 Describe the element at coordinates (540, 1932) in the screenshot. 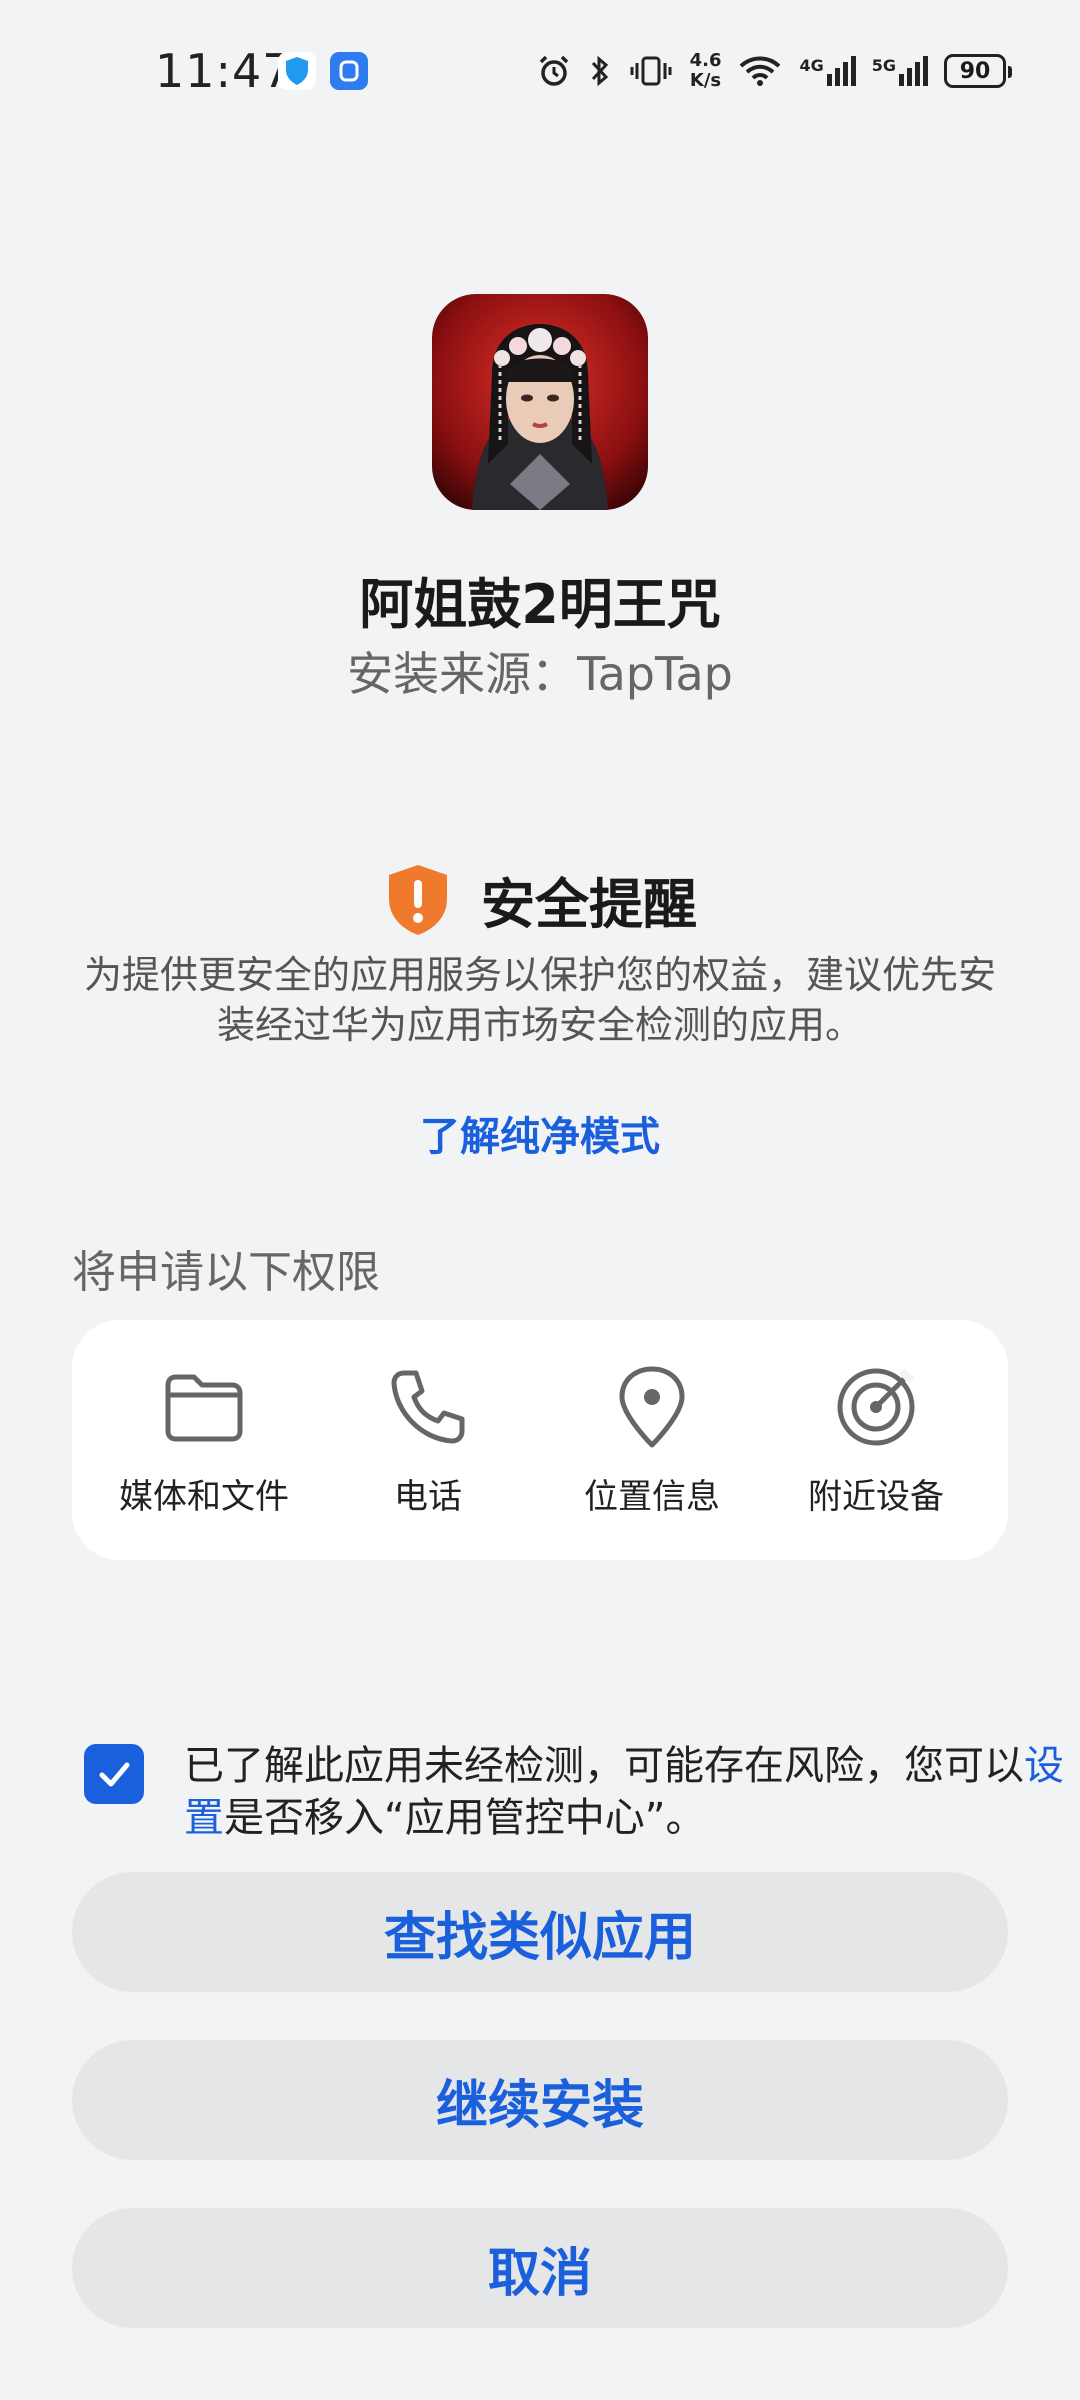

I see `find-similar-apps-button: 查找类似应用` at that location.